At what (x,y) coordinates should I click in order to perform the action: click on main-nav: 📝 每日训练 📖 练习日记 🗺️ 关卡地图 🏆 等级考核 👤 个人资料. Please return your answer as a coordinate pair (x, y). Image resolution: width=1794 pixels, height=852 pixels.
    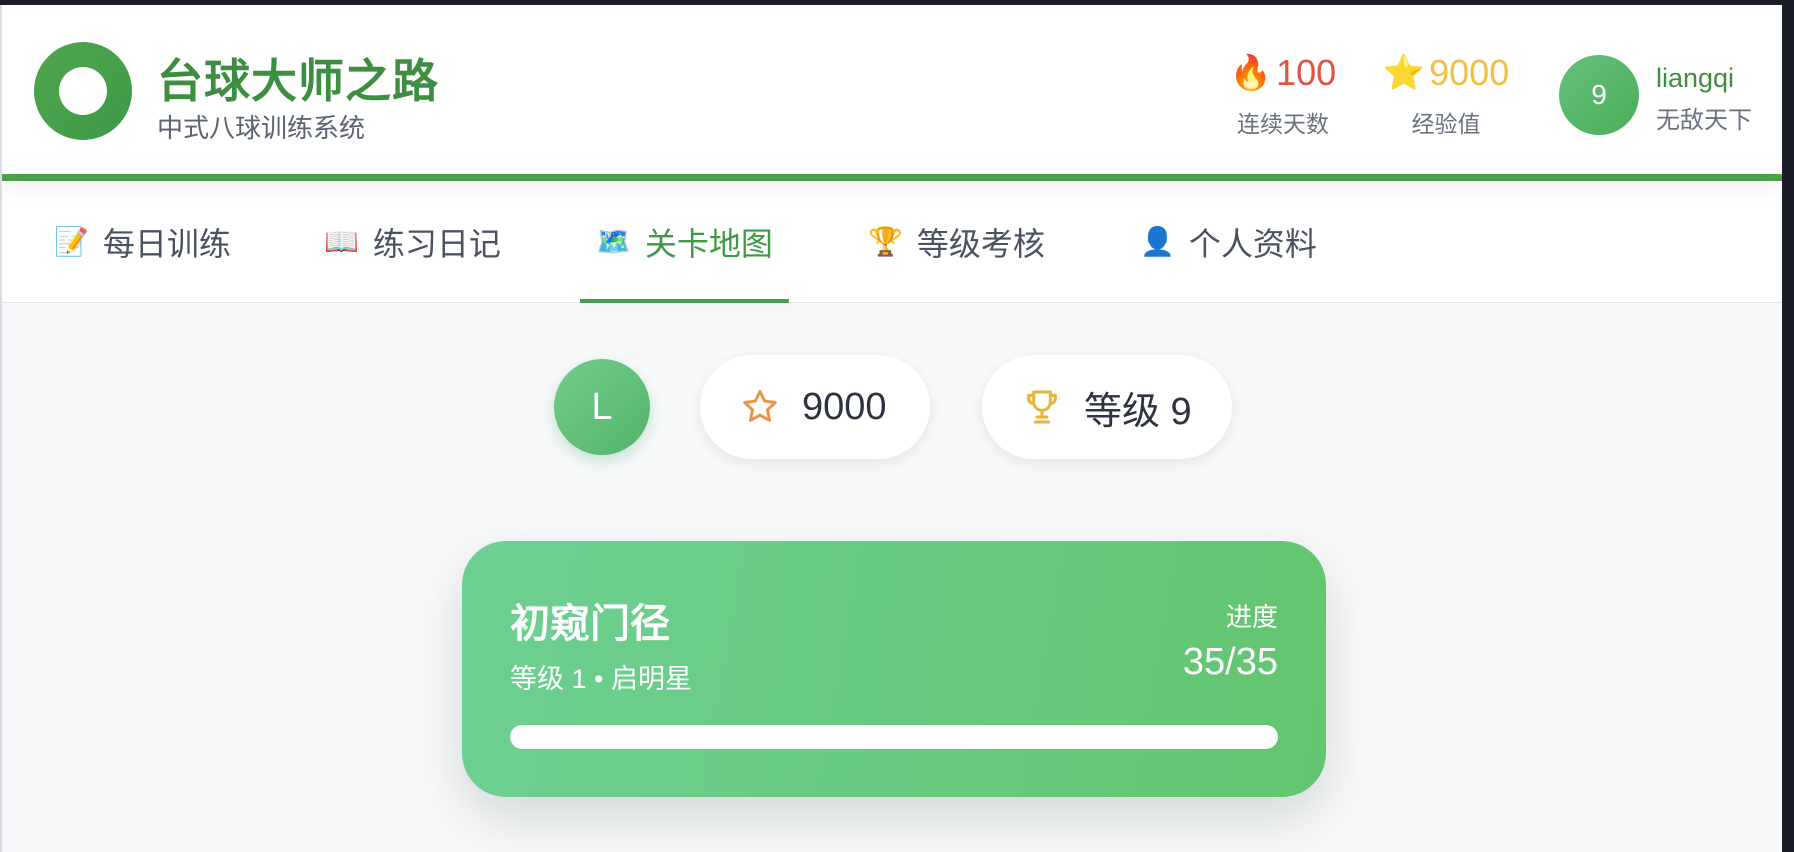
    Looking at the image, I should click on (892, 242).